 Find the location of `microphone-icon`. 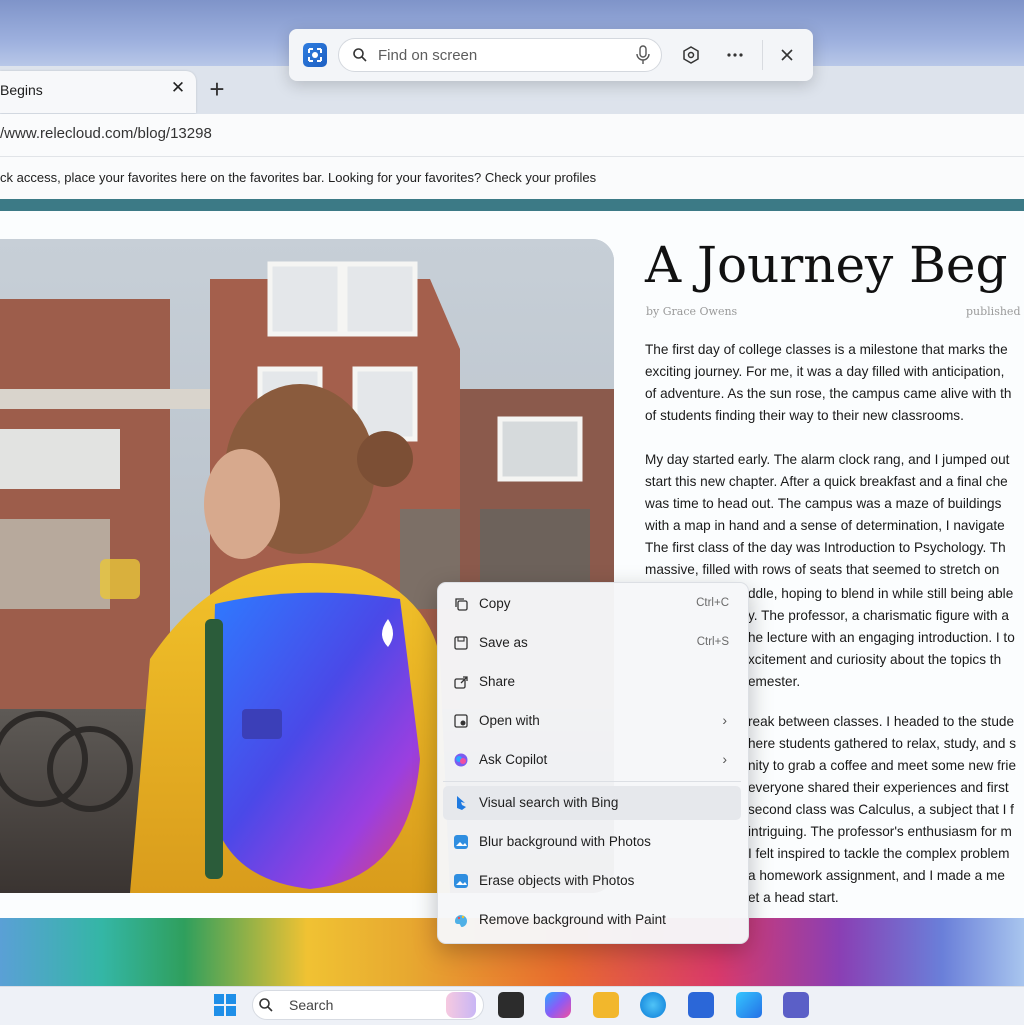

microphone-icon is located at coordinates (643, 55).